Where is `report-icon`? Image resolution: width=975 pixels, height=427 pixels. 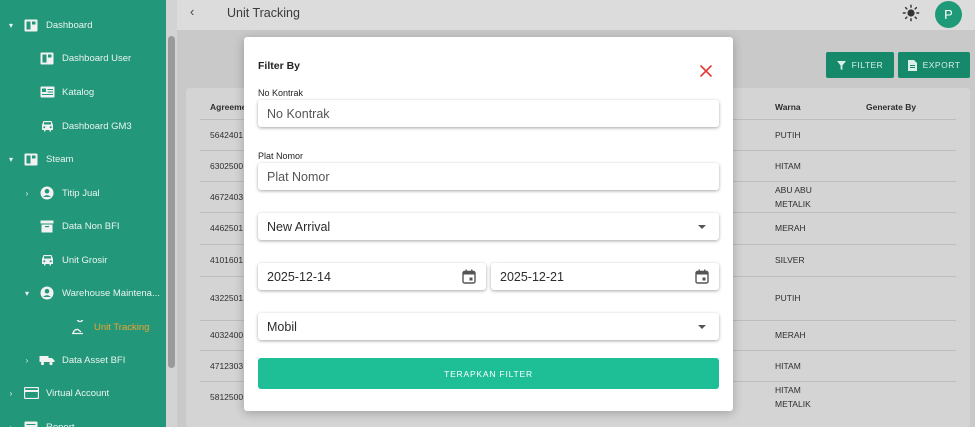
report-icon is located at coordinates (31, 423).